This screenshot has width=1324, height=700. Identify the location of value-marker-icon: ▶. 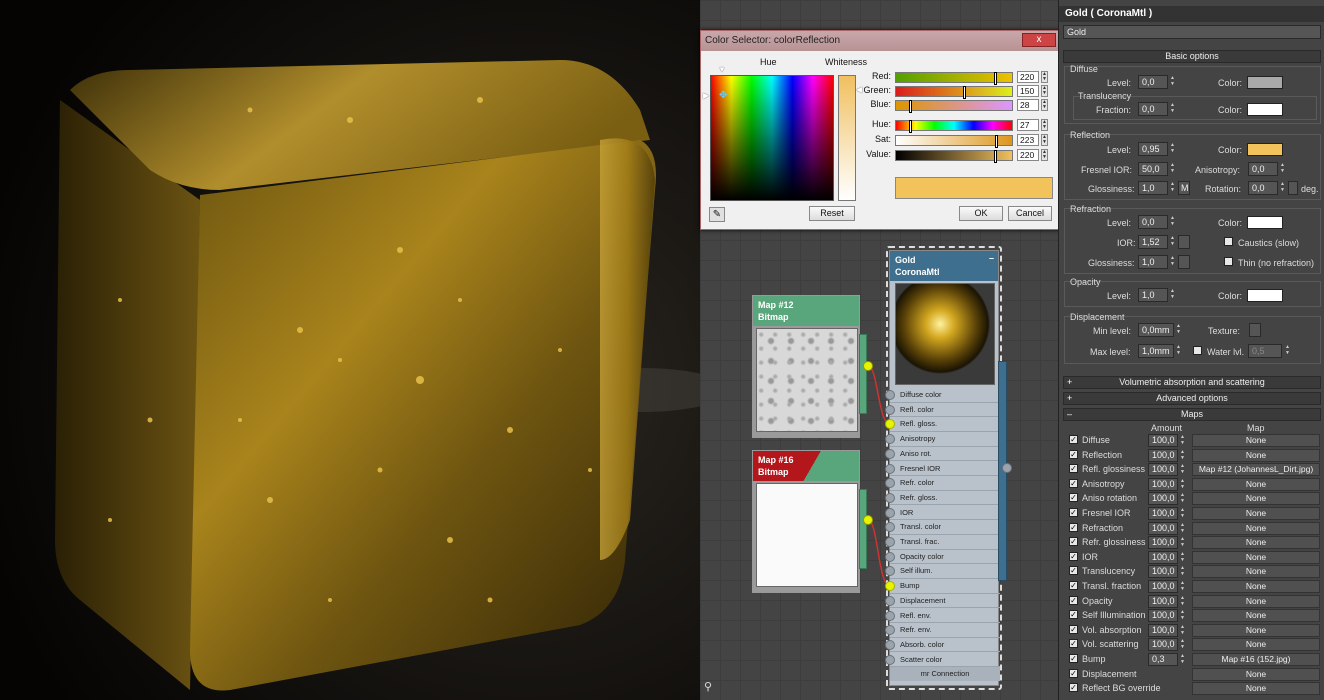
(706, 95).